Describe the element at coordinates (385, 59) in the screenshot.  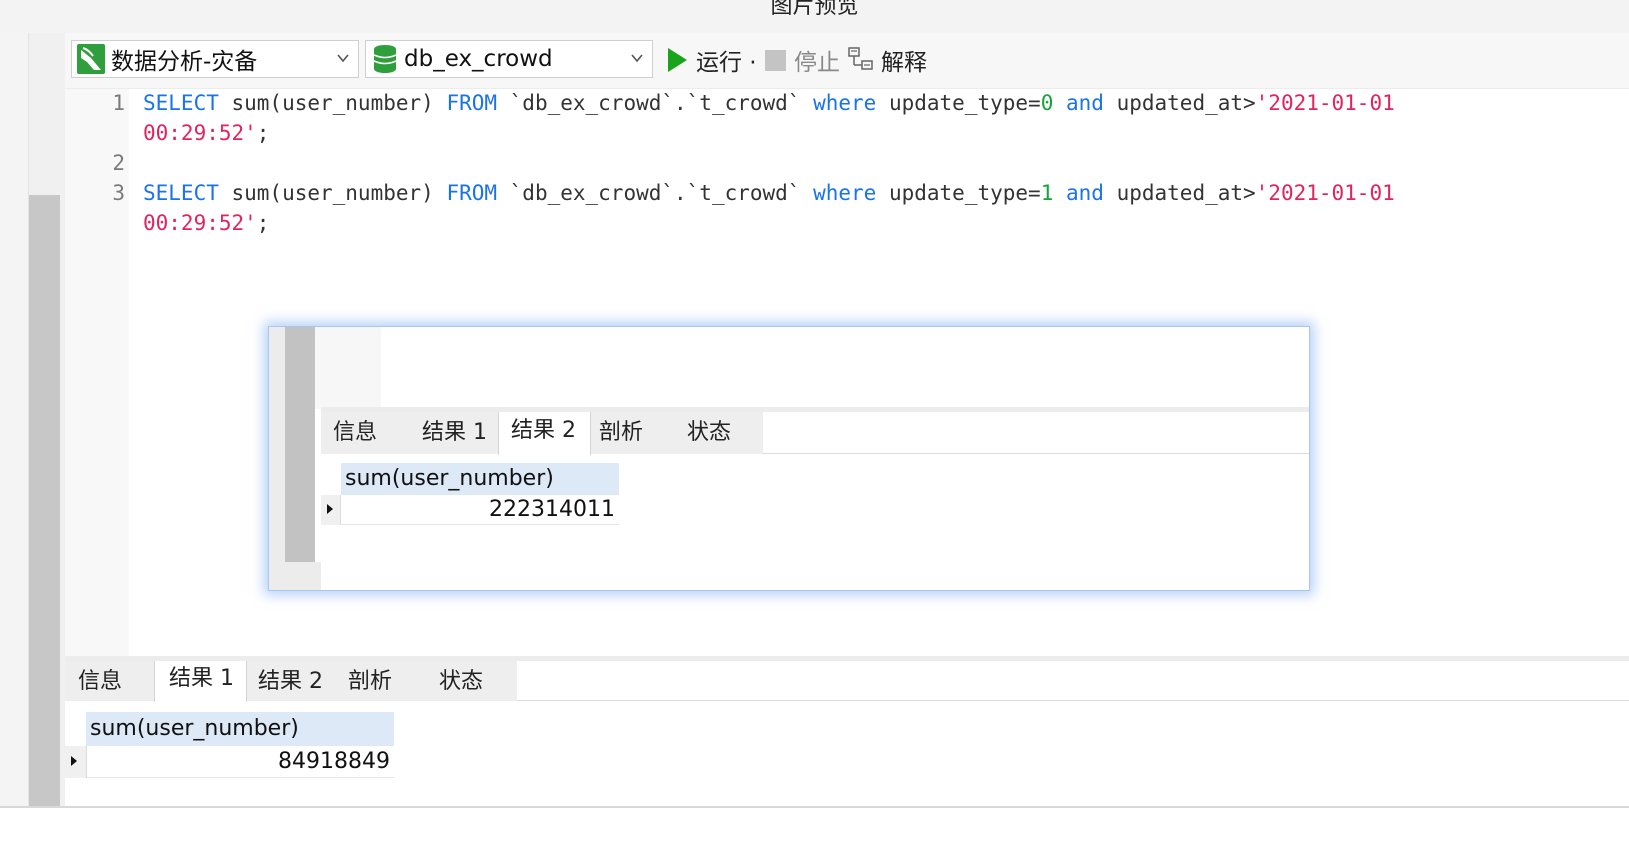
I see `database-icon` at that location.